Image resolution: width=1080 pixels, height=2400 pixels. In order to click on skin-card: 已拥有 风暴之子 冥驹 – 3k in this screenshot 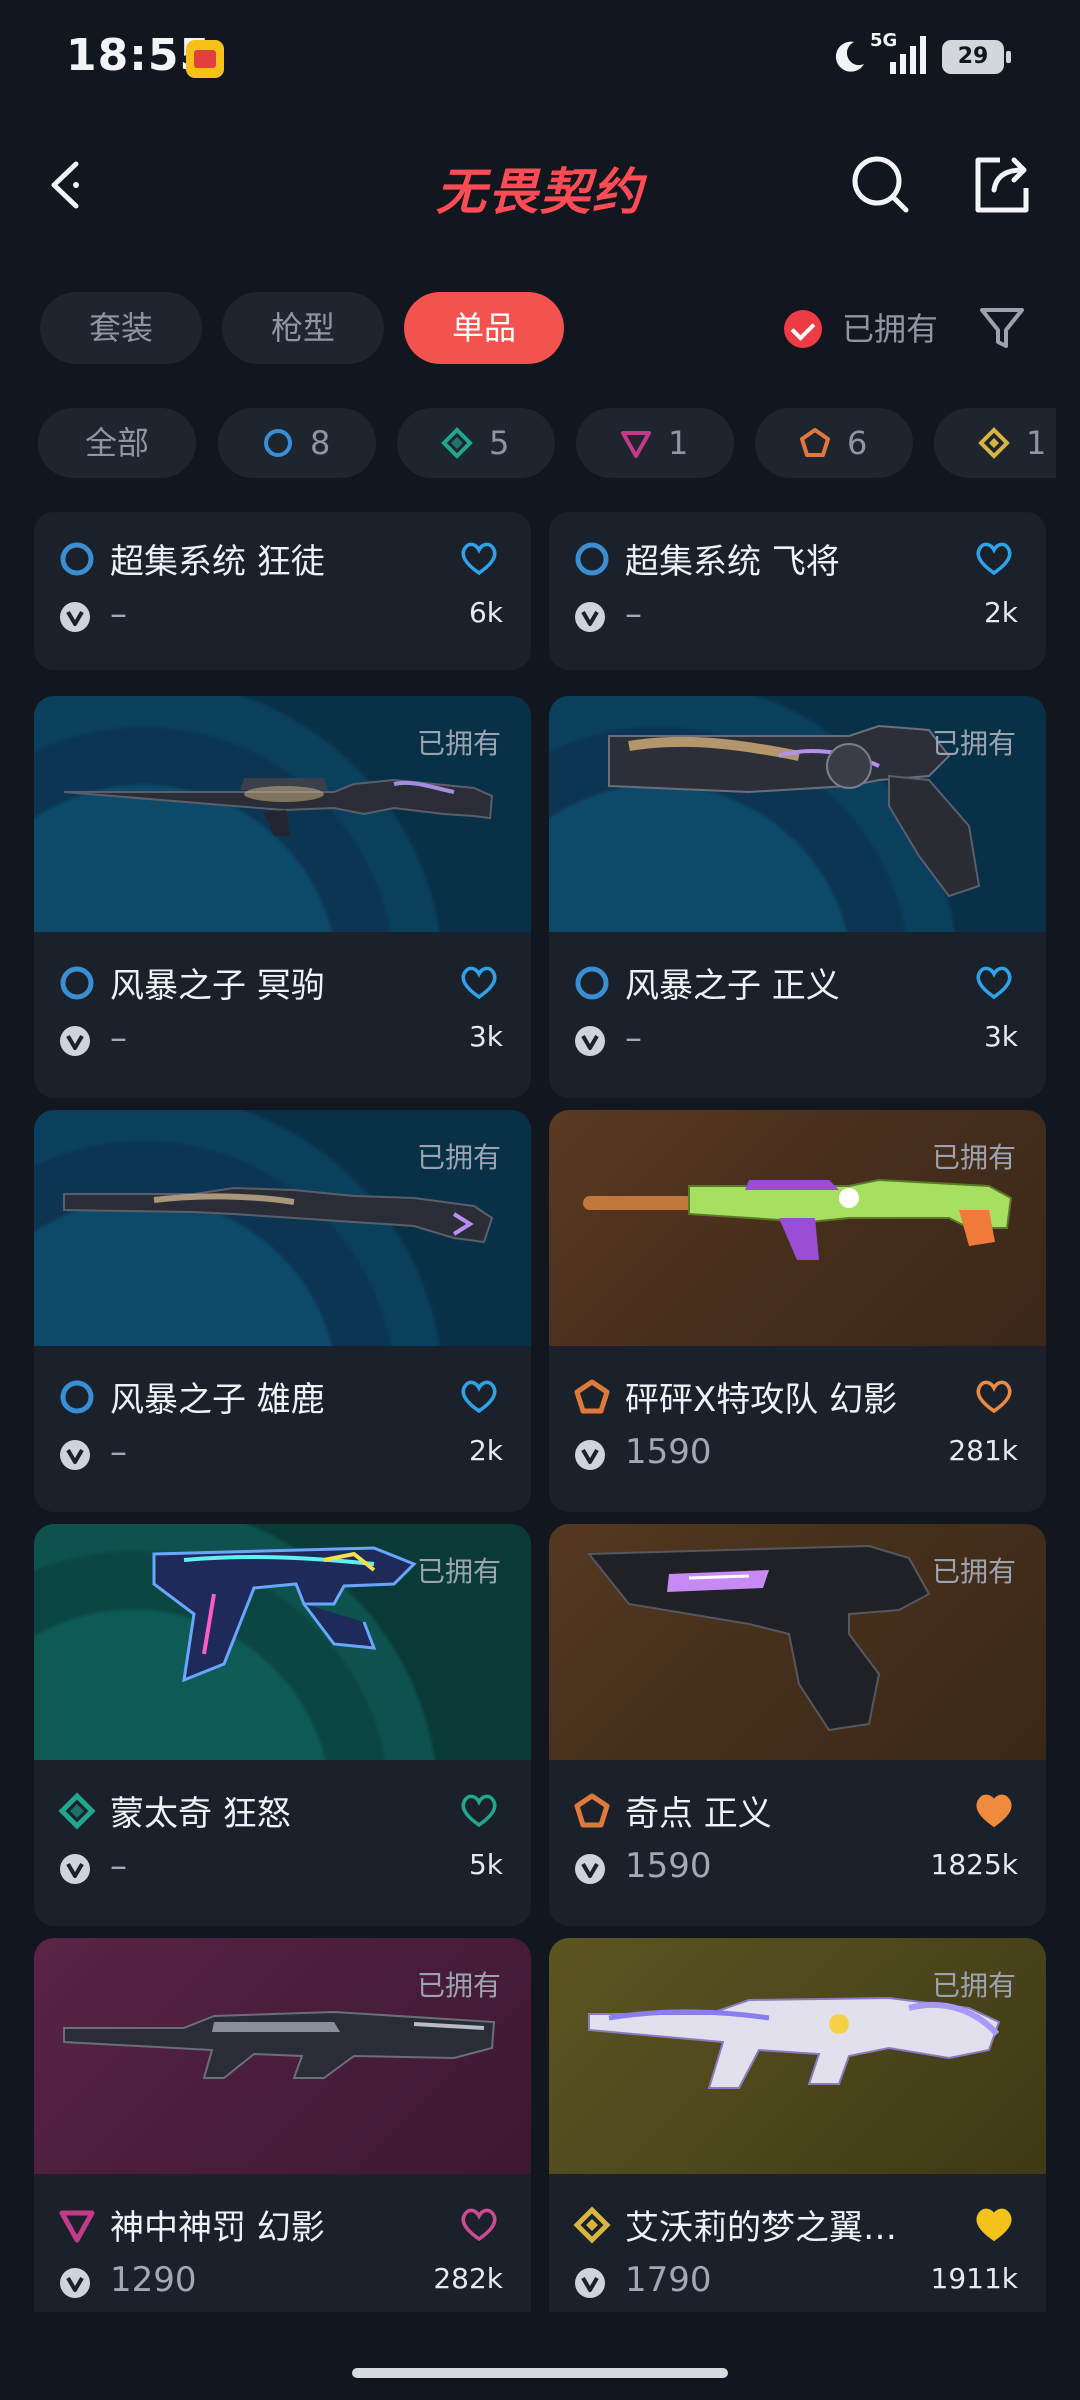, I will do `click(282, 897)`.